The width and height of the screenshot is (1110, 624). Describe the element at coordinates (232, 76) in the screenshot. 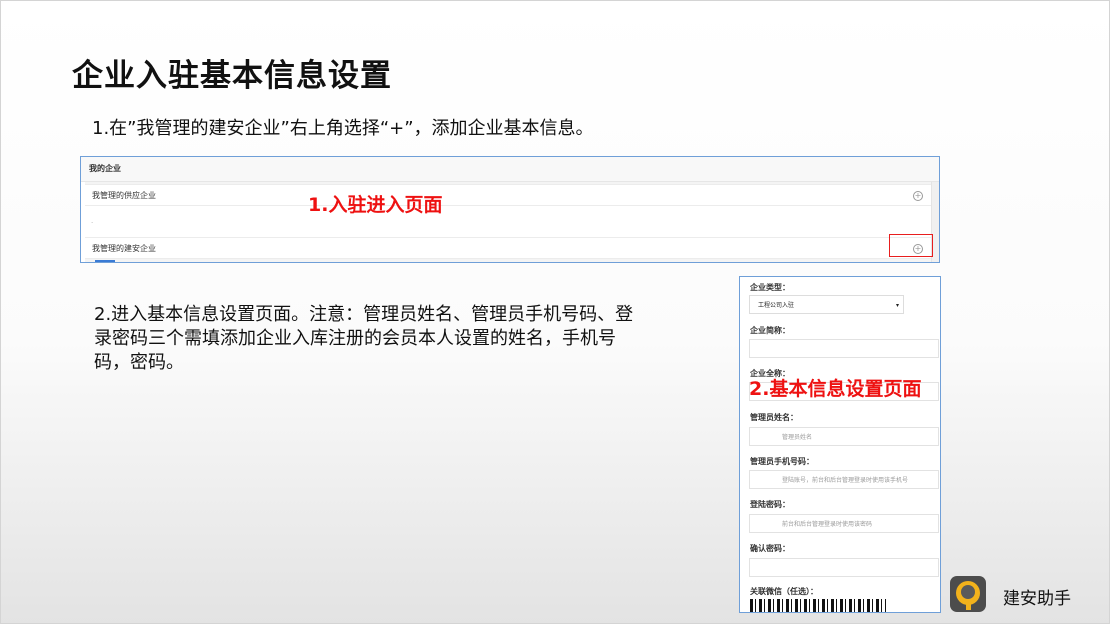

I see `page-title: 企业入驻基本信息设置` at that location.